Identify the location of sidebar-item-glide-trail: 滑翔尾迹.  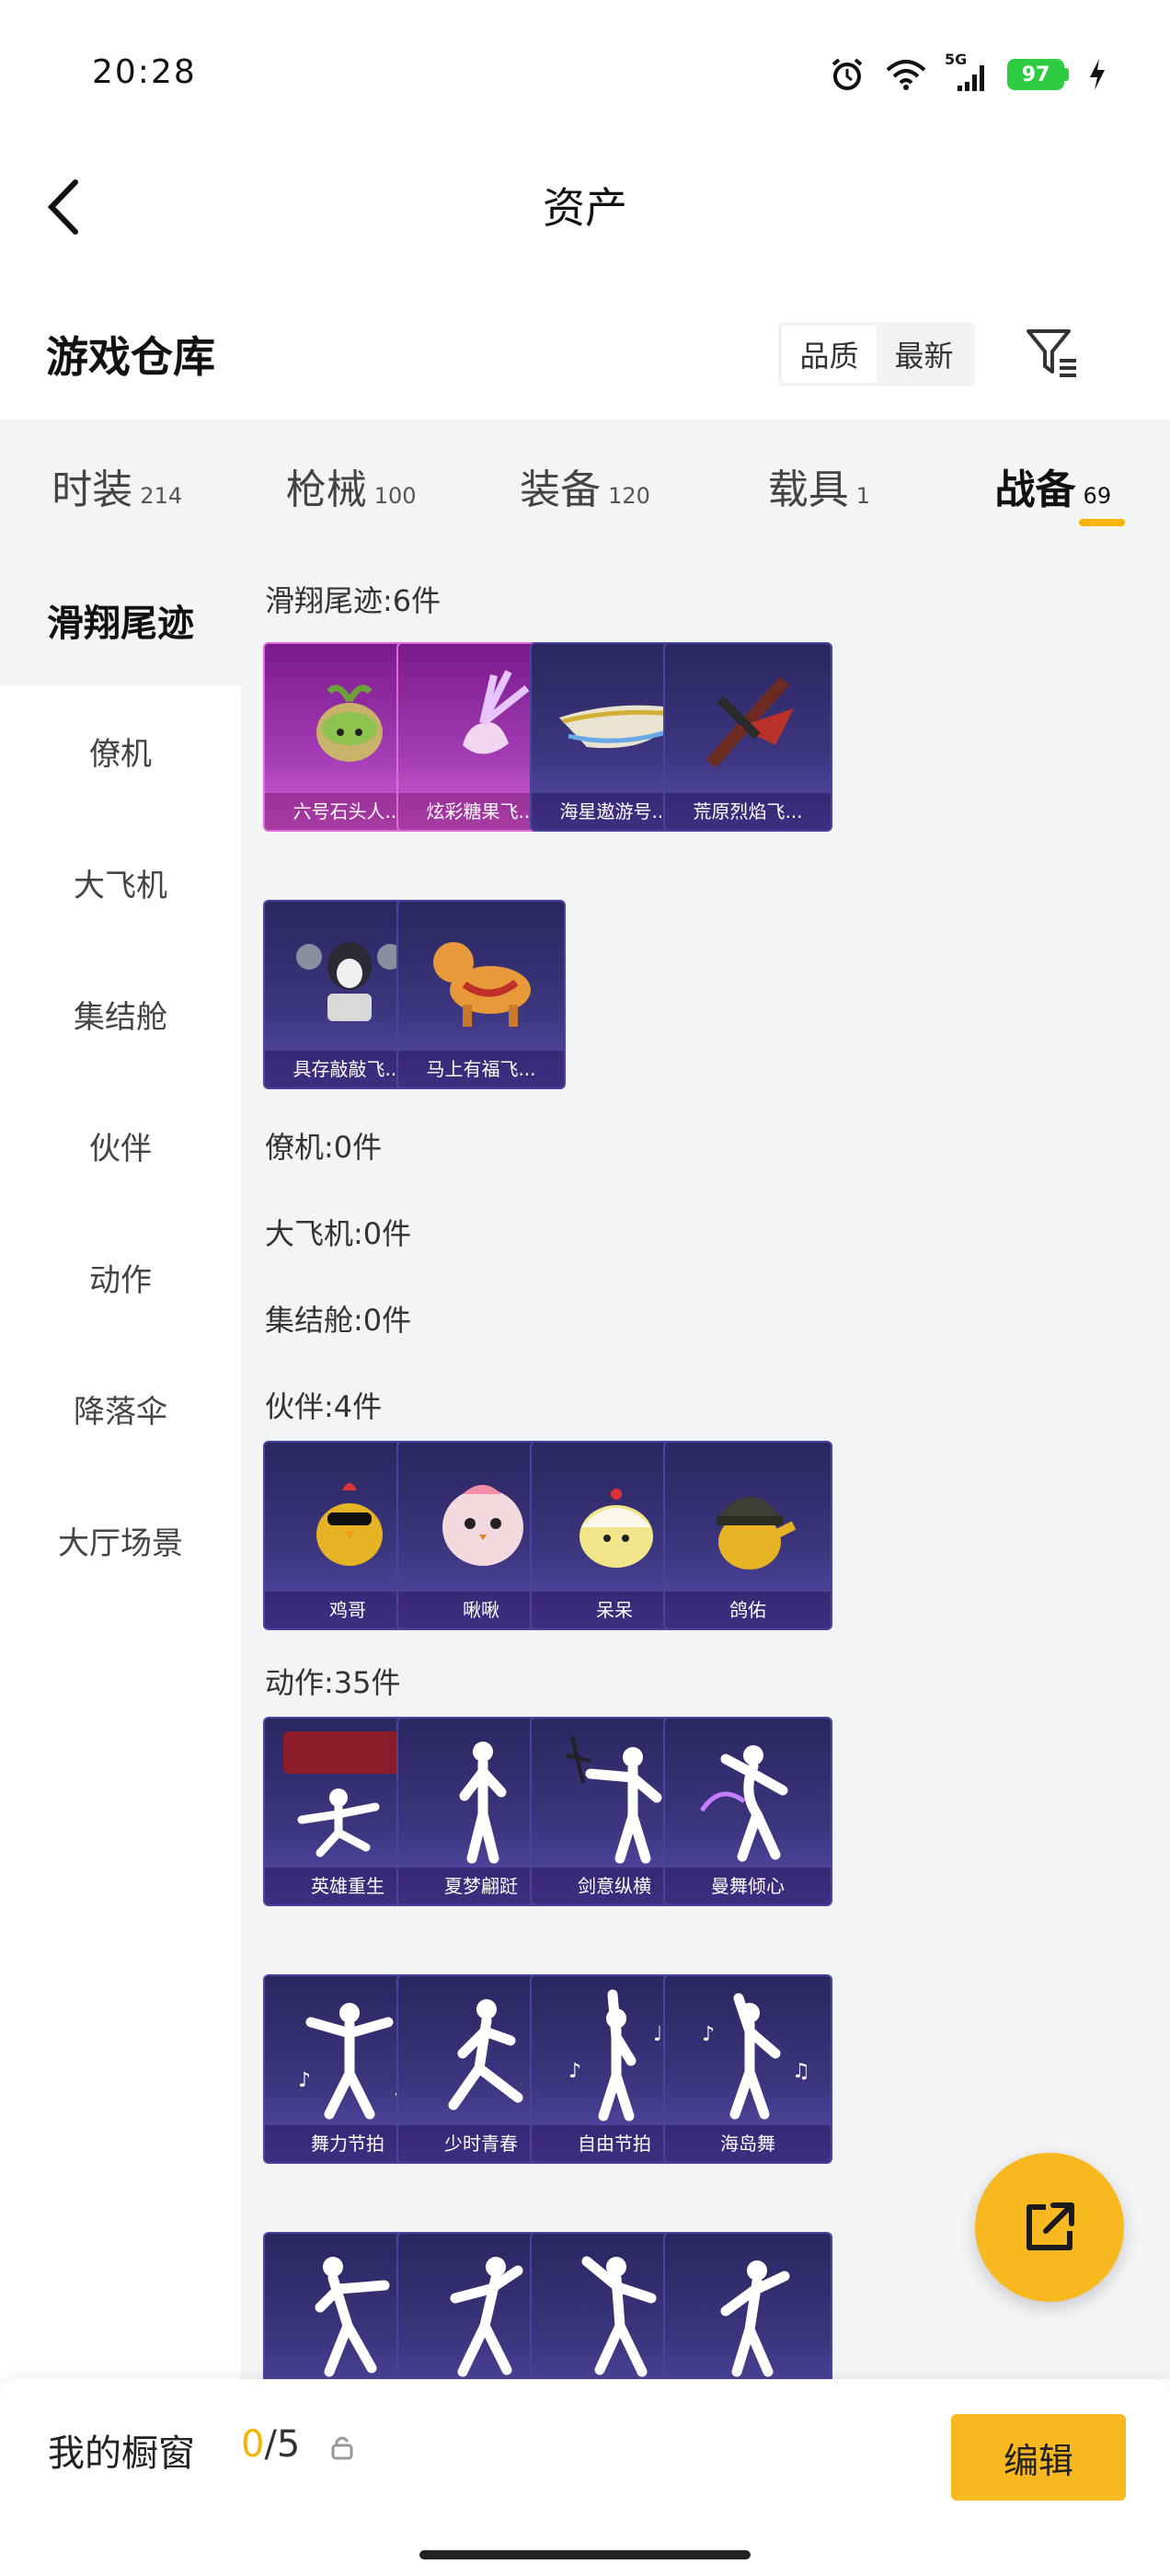
(120, 619).